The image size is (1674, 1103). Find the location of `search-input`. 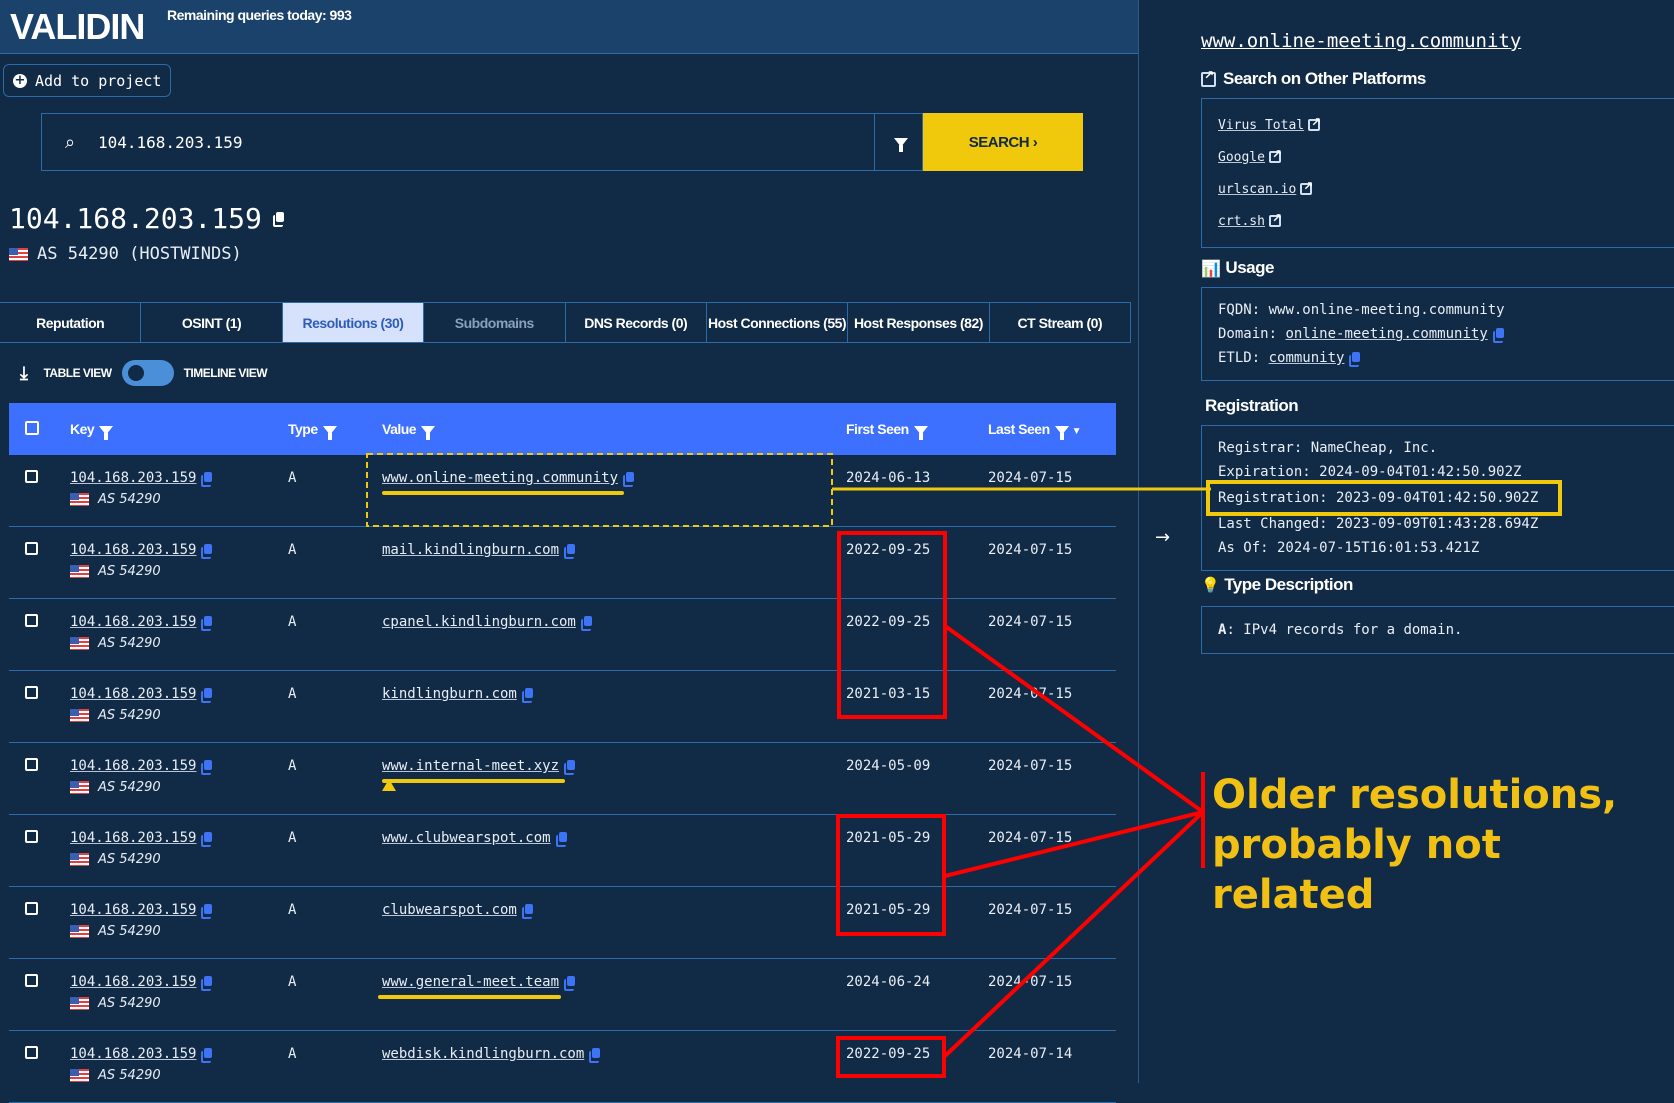

search-input is located at coordinates (486, 142).